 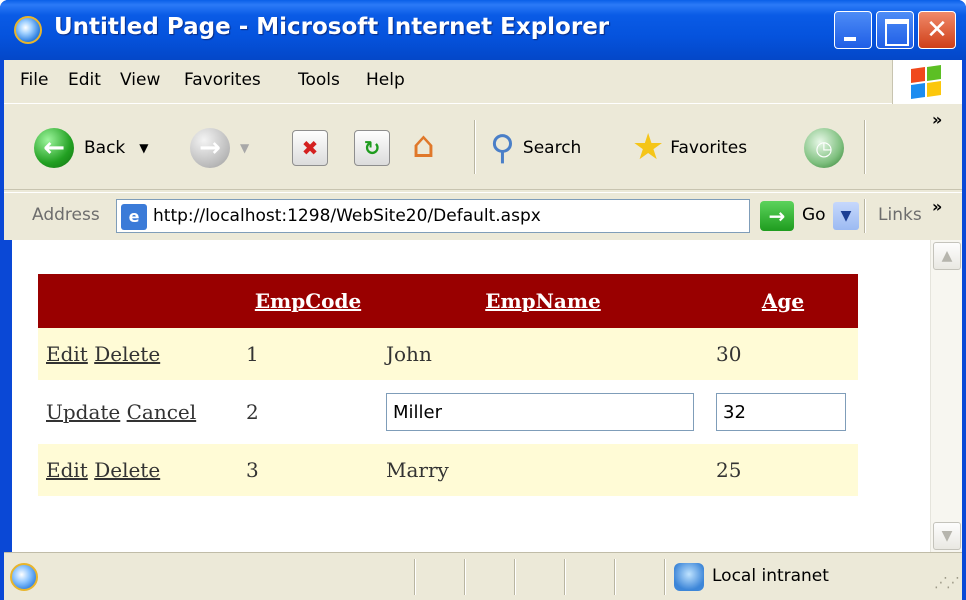 What do you see at coordinates (308, 301) in the screenshot?
I see `header-empcode: EmpCode` at bounding box center [308, 301].